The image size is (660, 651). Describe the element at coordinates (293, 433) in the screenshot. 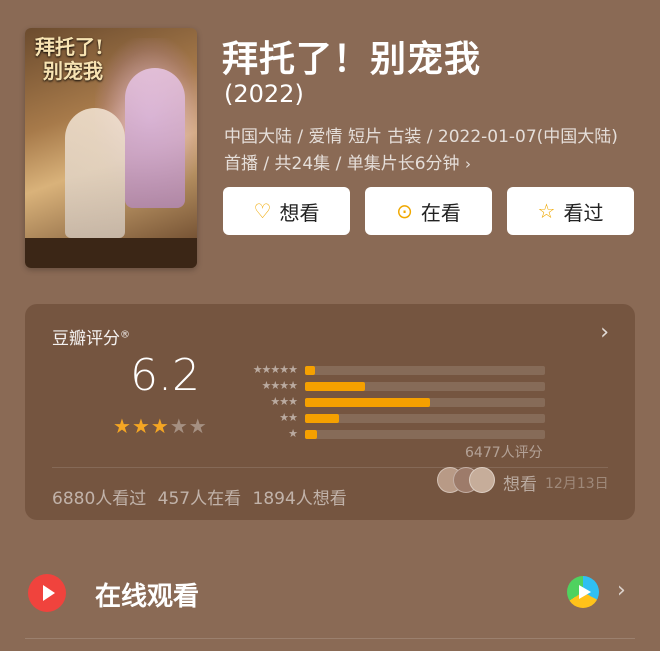

I see `star-level-label: ★` at that location.